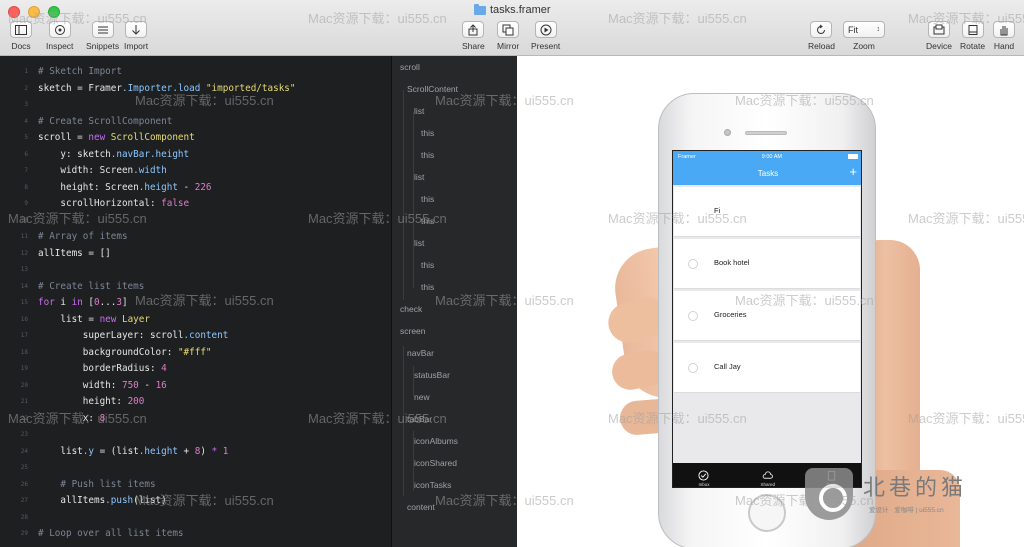 The width and height of the screenshot is (1024, 547). I want to click on code-line: 25, so click(195, 468).